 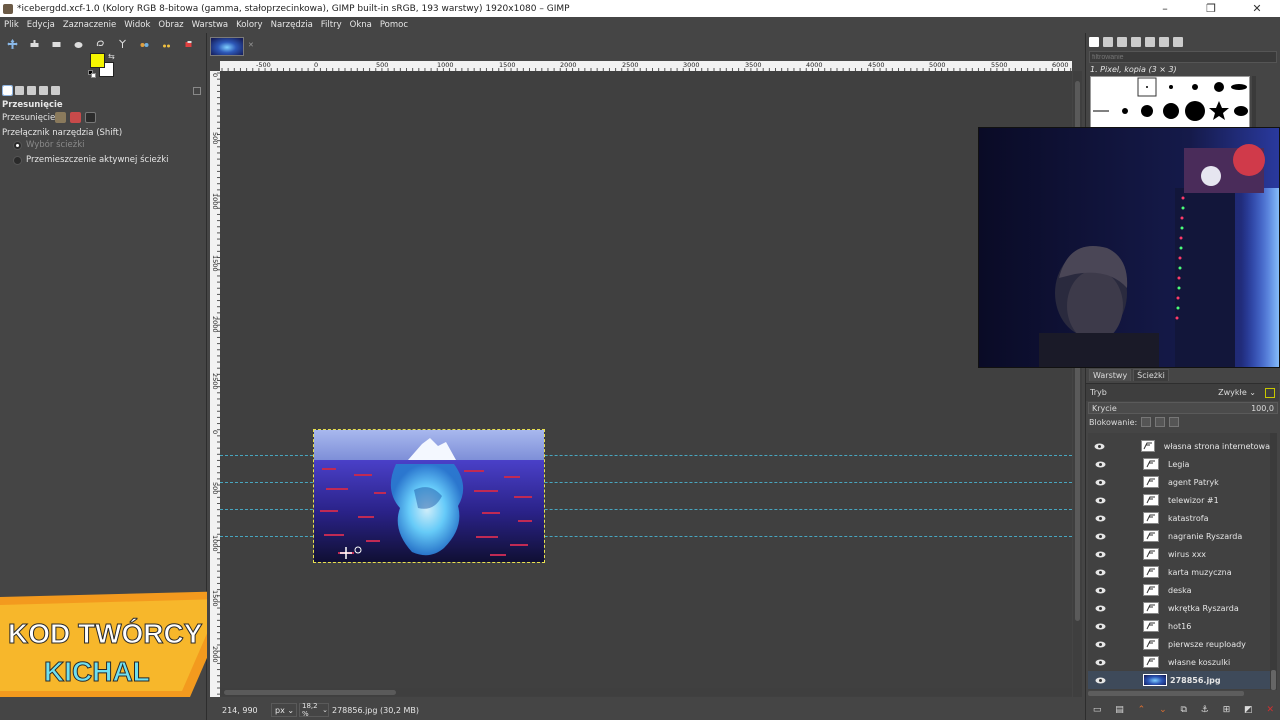 I want to click on layer-row: wirus xxx, so click(x=1179, y=554).